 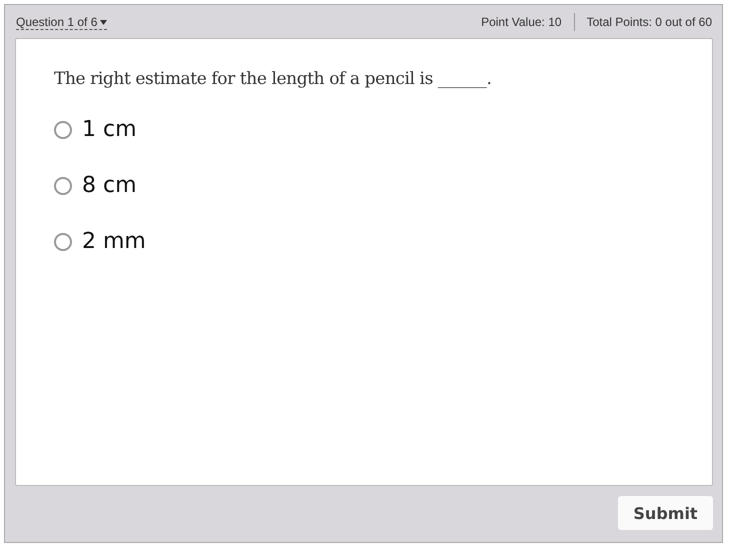 I want to click on option-label: 1 cm, so click(x=109, y=129).